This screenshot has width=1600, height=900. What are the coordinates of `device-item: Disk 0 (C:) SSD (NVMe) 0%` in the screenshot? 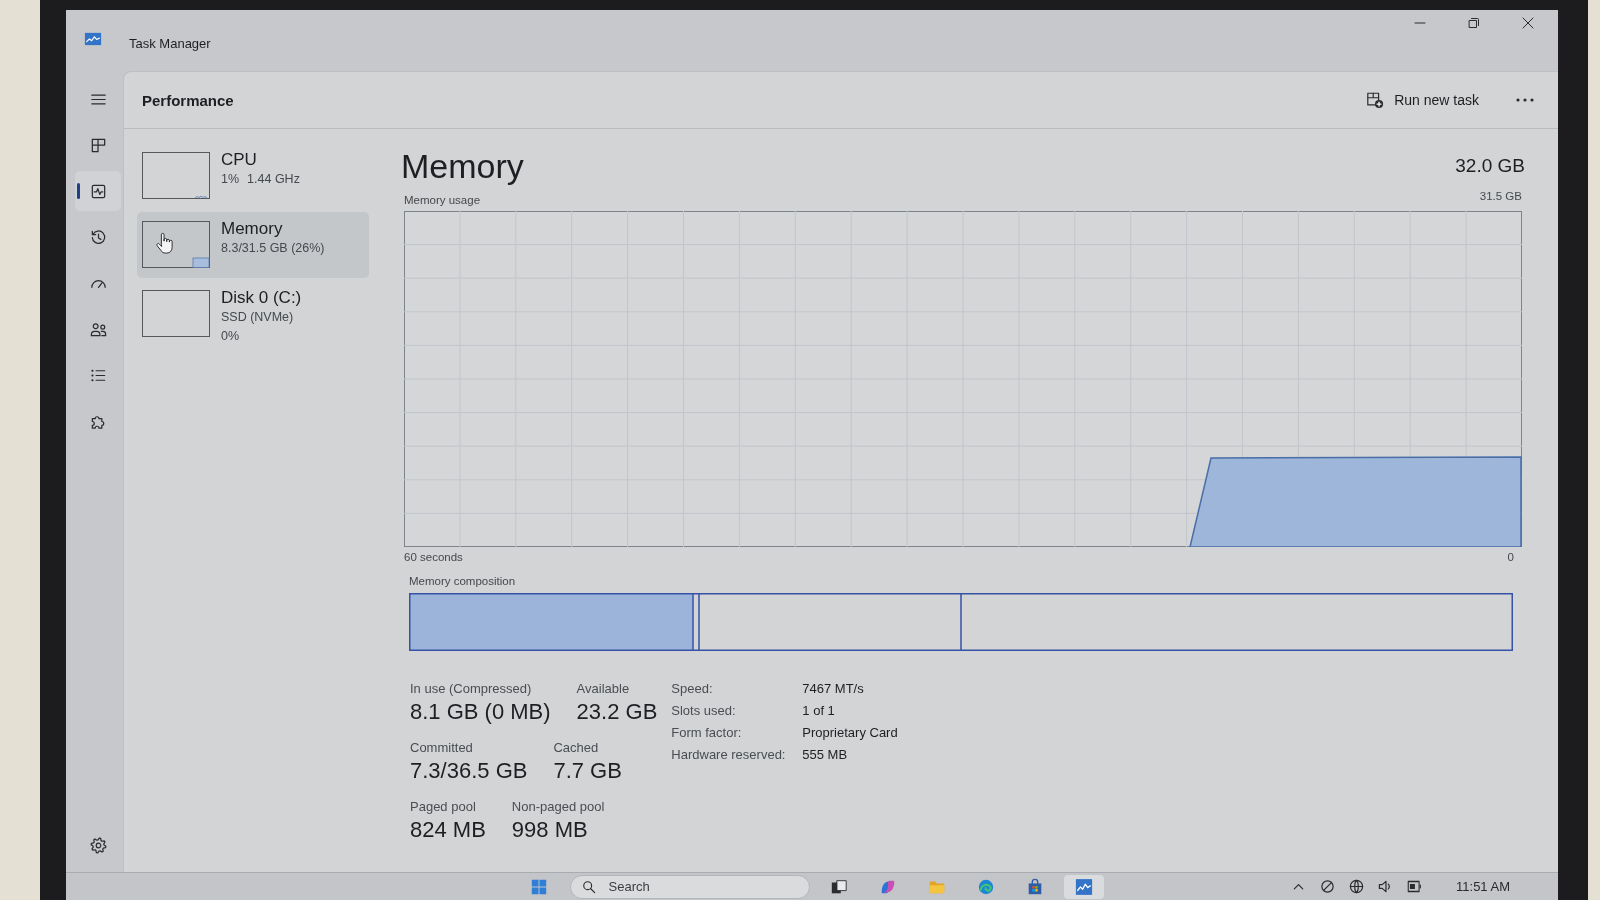 It's located at (253, 314).